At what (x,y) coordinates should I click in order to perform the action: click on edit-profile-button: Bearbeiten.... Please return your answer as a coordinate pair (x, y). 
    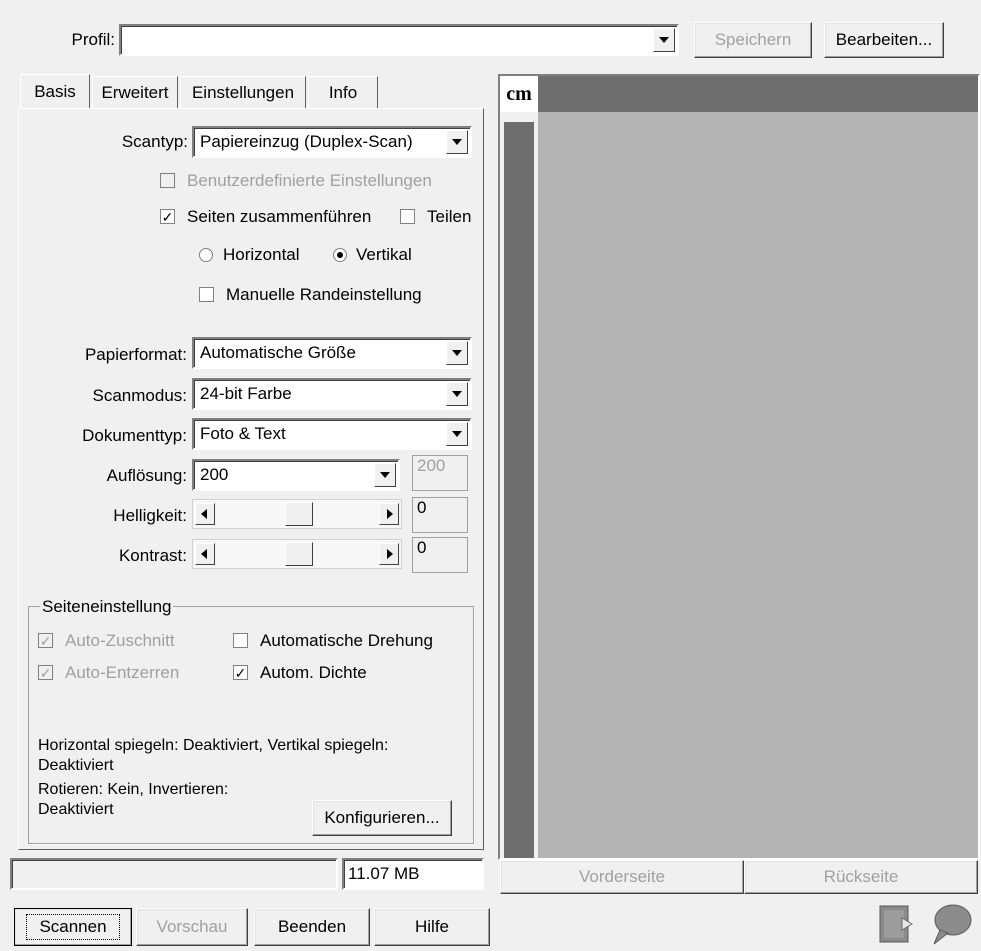
    Looking at the image, I should click on (884, 40).